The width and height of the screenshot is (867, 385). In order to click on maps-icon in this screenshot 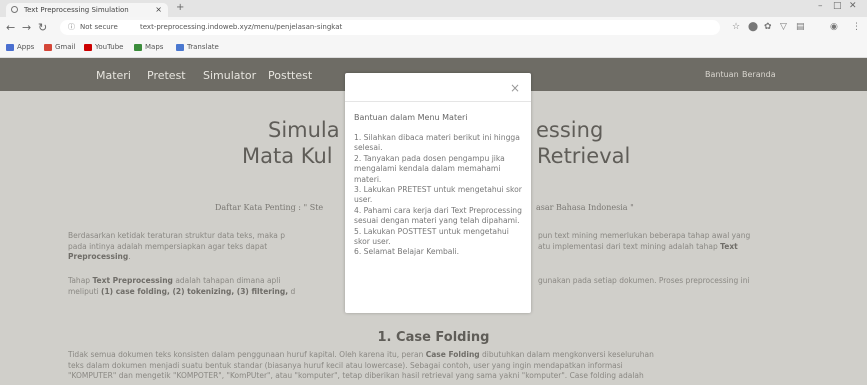, I will do `click(138, 47)`.